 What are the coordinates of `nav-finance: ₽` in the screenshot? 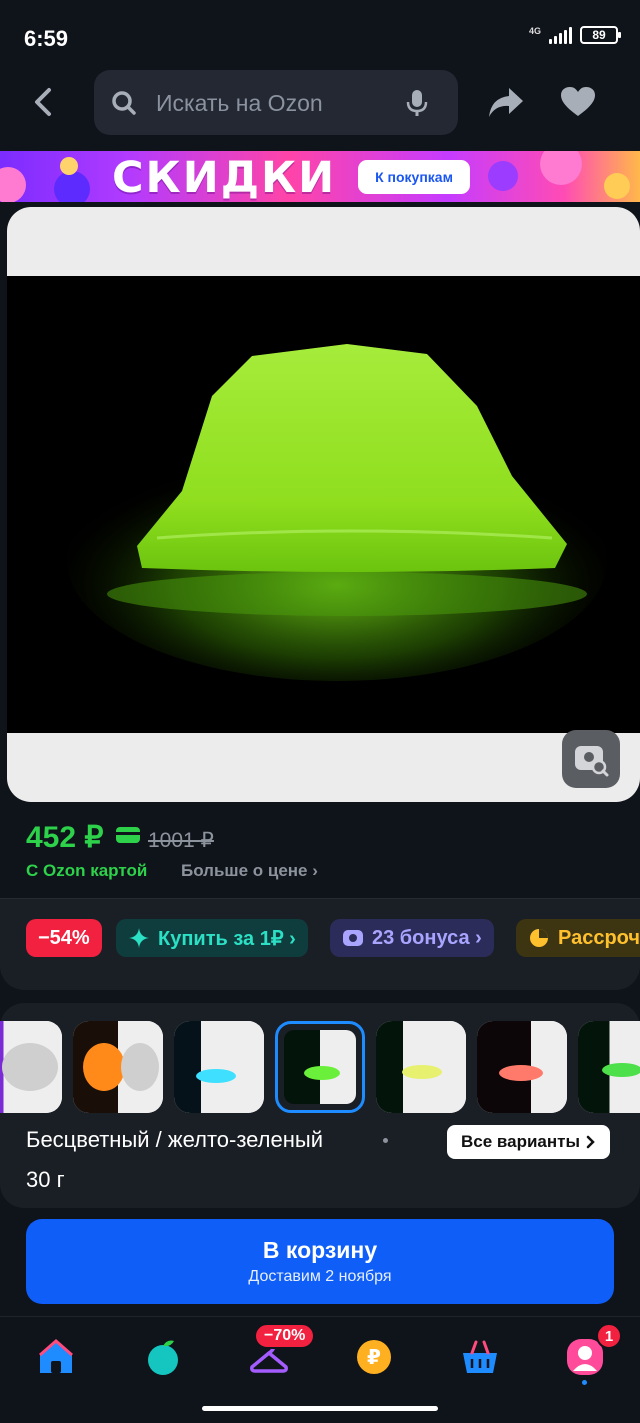 It's located at (374, 1357).